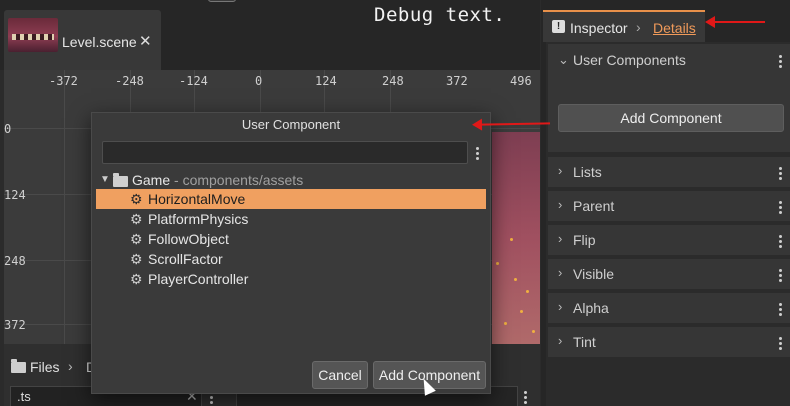 Image resolution: width=790 pixels, height=406 pixels. Describe the element at coordinates (669, 240) in the screenshot. I see `section-flip: › Flip` at that location.